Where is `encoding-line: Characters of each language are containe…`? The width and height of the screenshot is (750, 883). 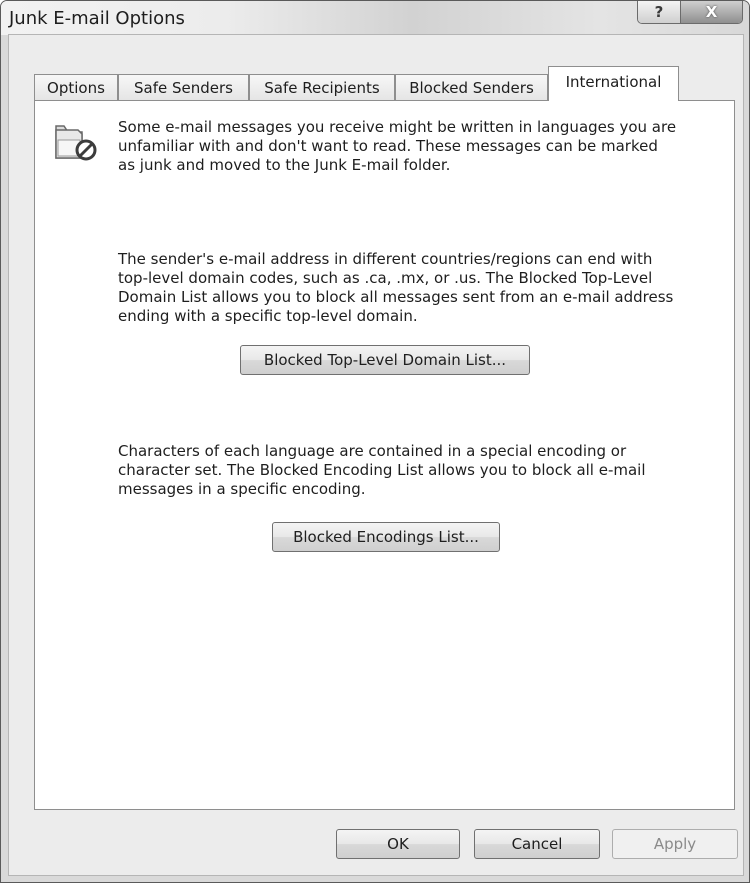 encoding-line: Characters of each language are containe… is located at coordinates (372, 451).